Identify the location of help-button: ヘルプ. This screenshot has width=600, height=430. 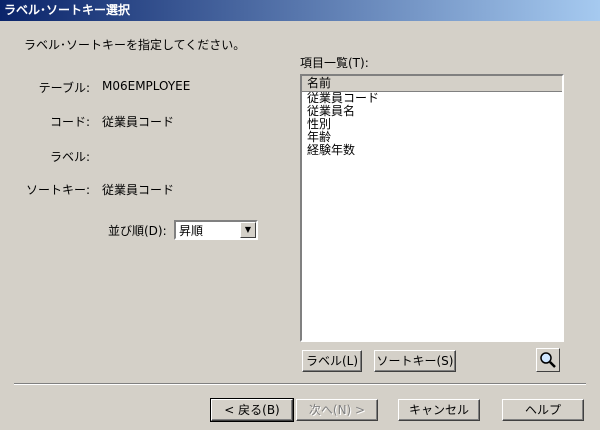
(543, 410).